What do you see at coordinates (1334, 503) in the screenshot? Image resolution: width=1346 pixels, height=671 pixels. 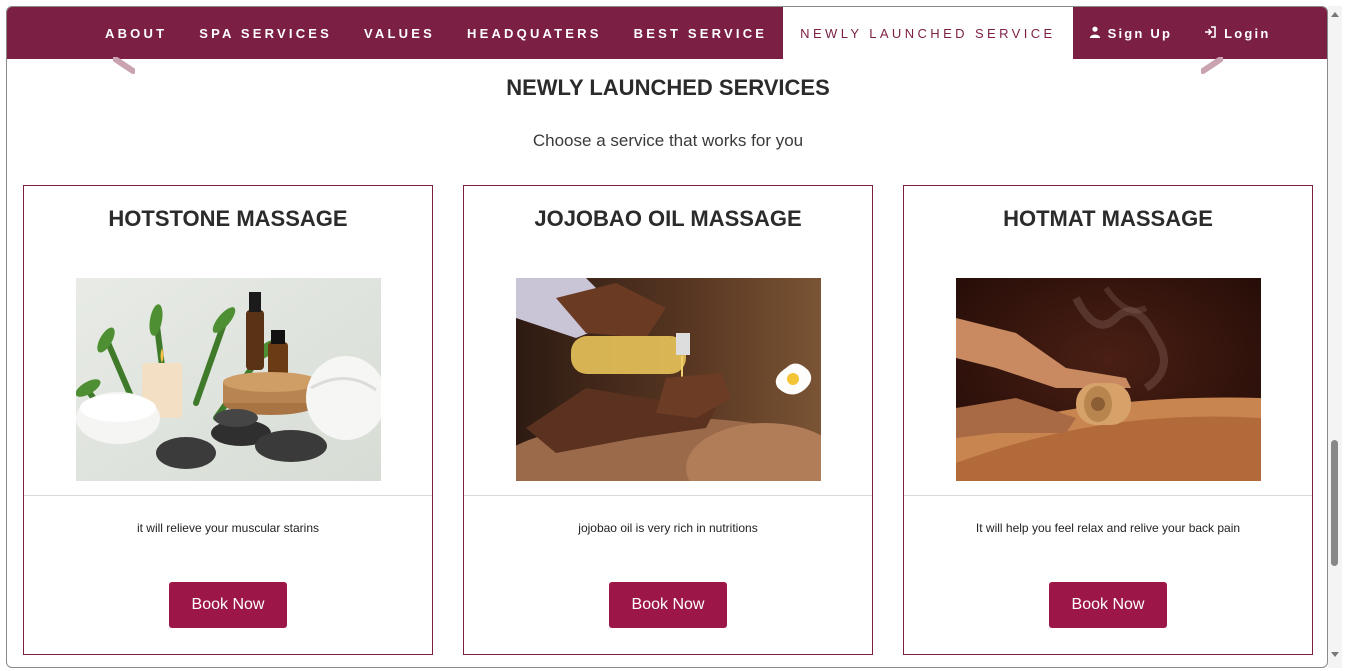 I see `scroll-thumb` at bounding box center [1334, 503].